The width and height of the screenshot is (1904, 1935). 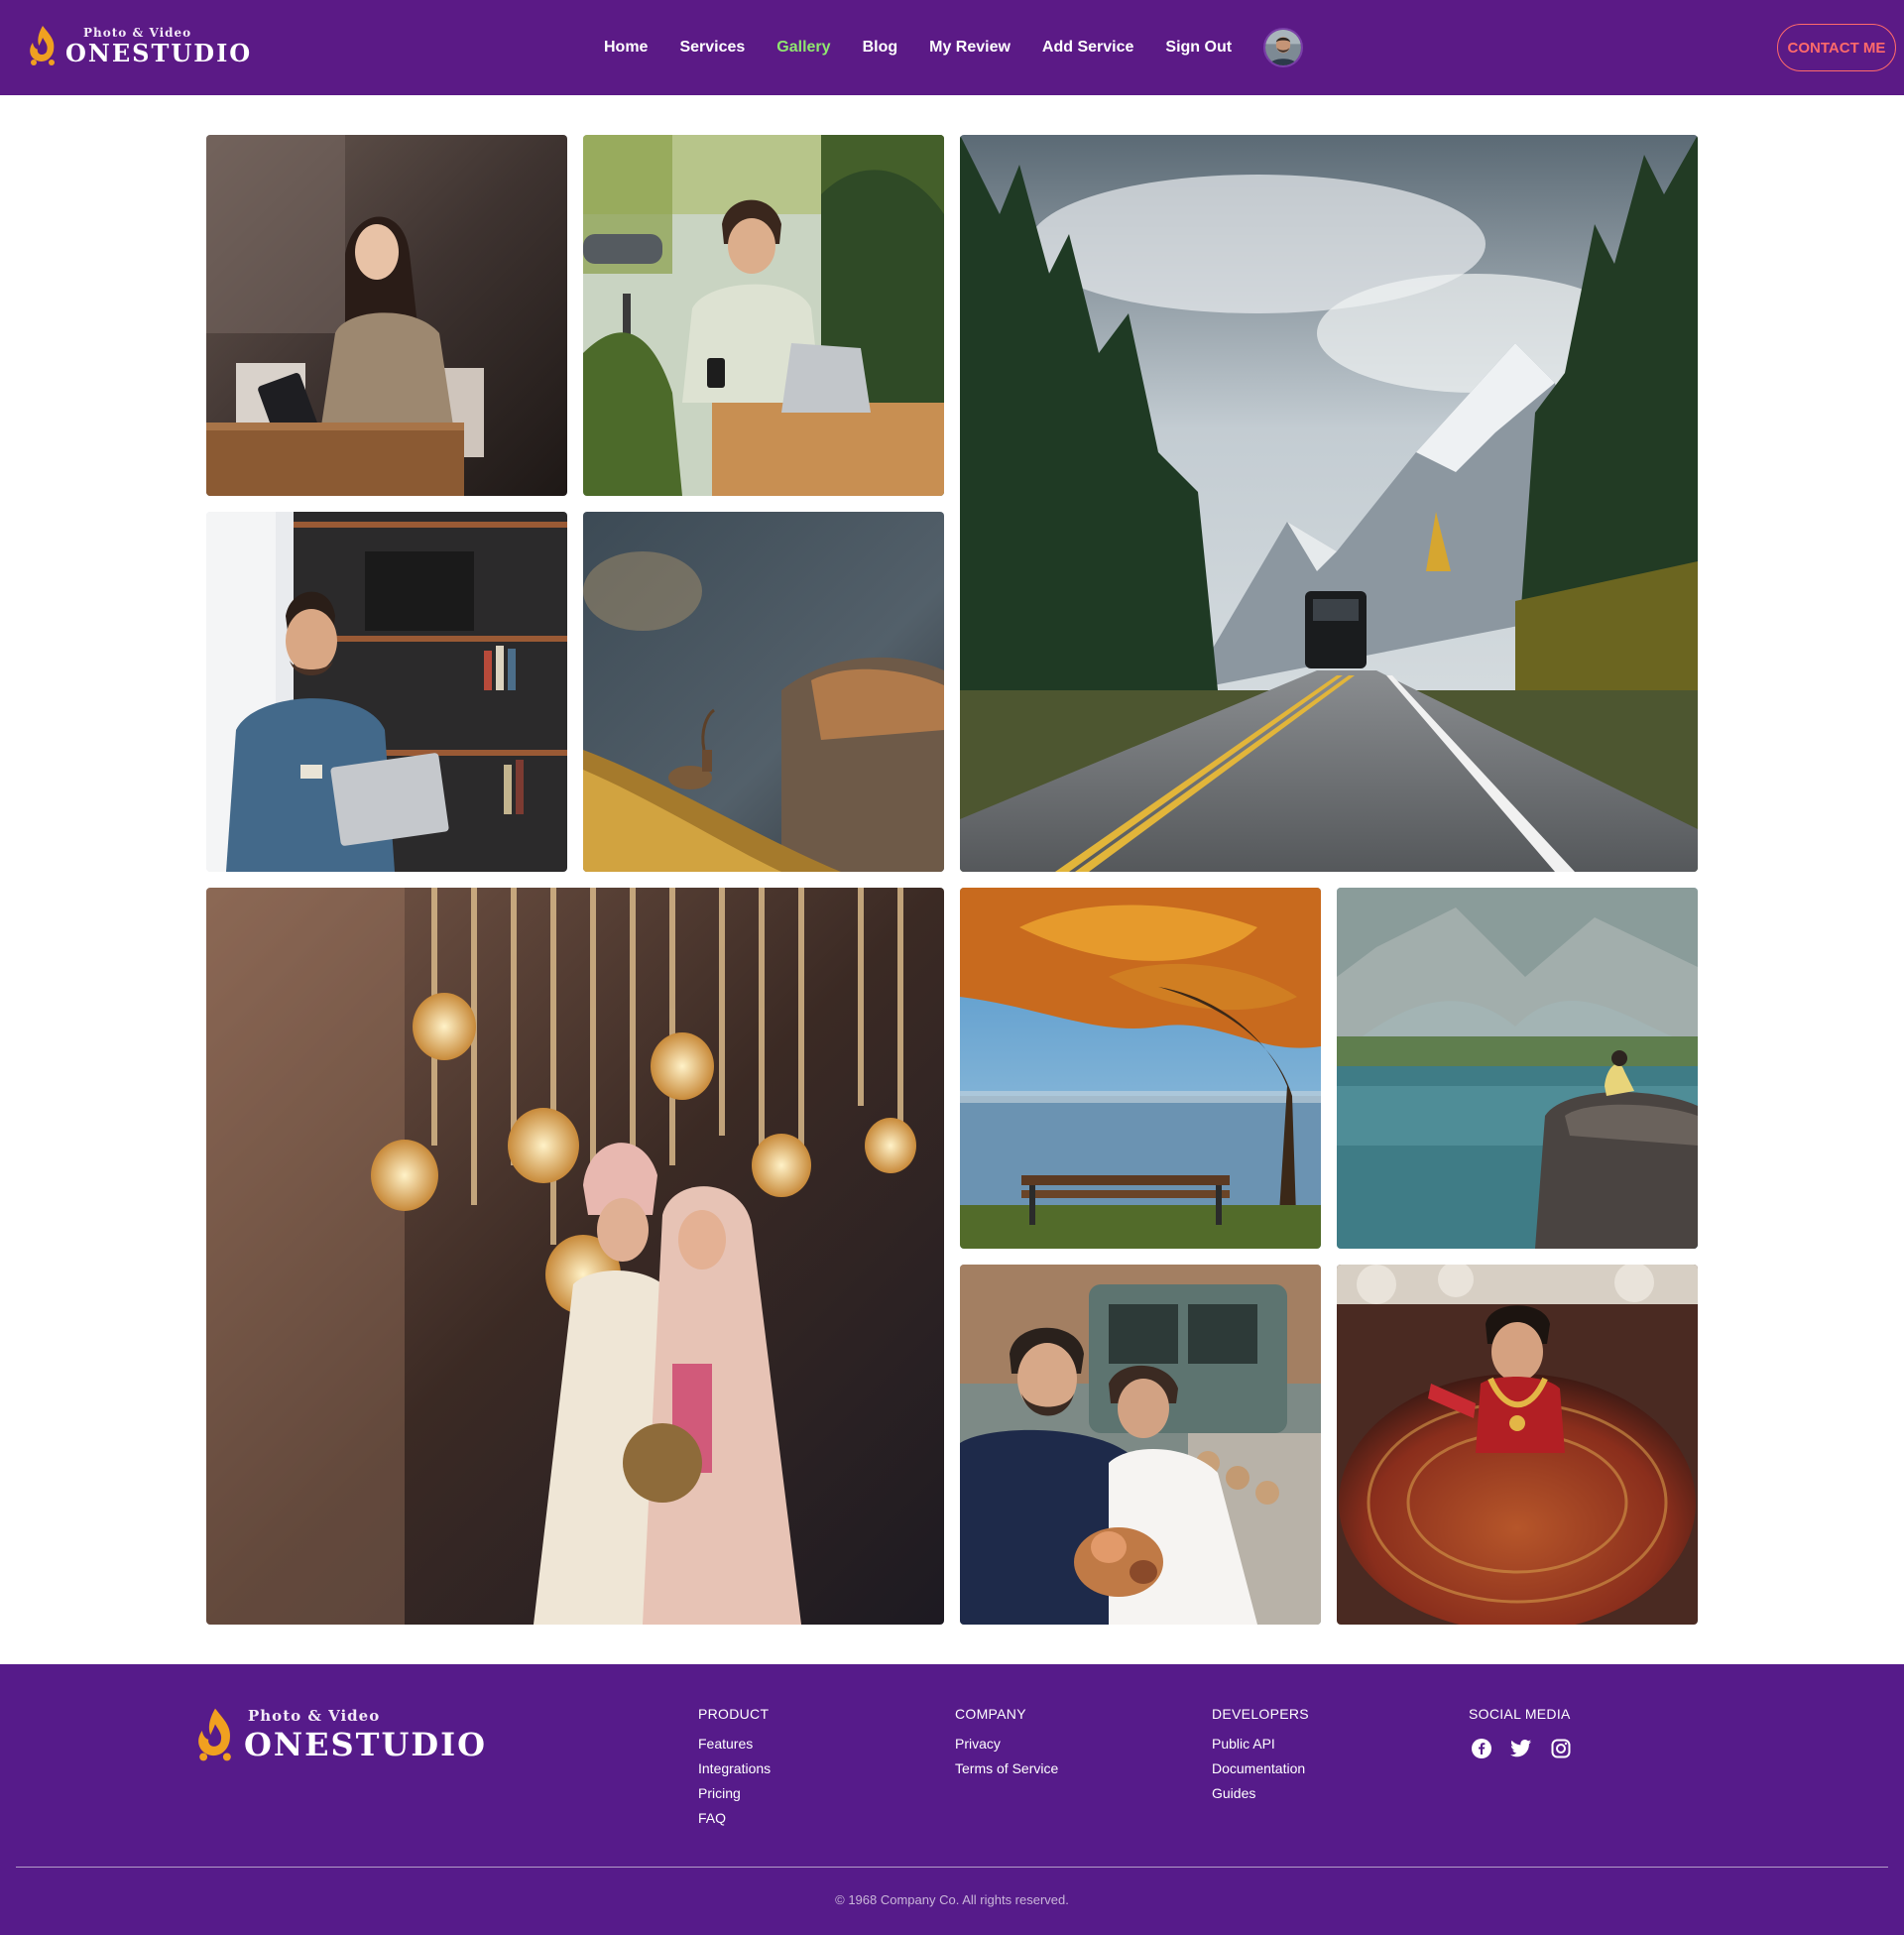 What do you see at coordinates (1140, 1445) in the screenshot?
I see `photo-couple-vintage-car` at bounding box center [1140, 1445].